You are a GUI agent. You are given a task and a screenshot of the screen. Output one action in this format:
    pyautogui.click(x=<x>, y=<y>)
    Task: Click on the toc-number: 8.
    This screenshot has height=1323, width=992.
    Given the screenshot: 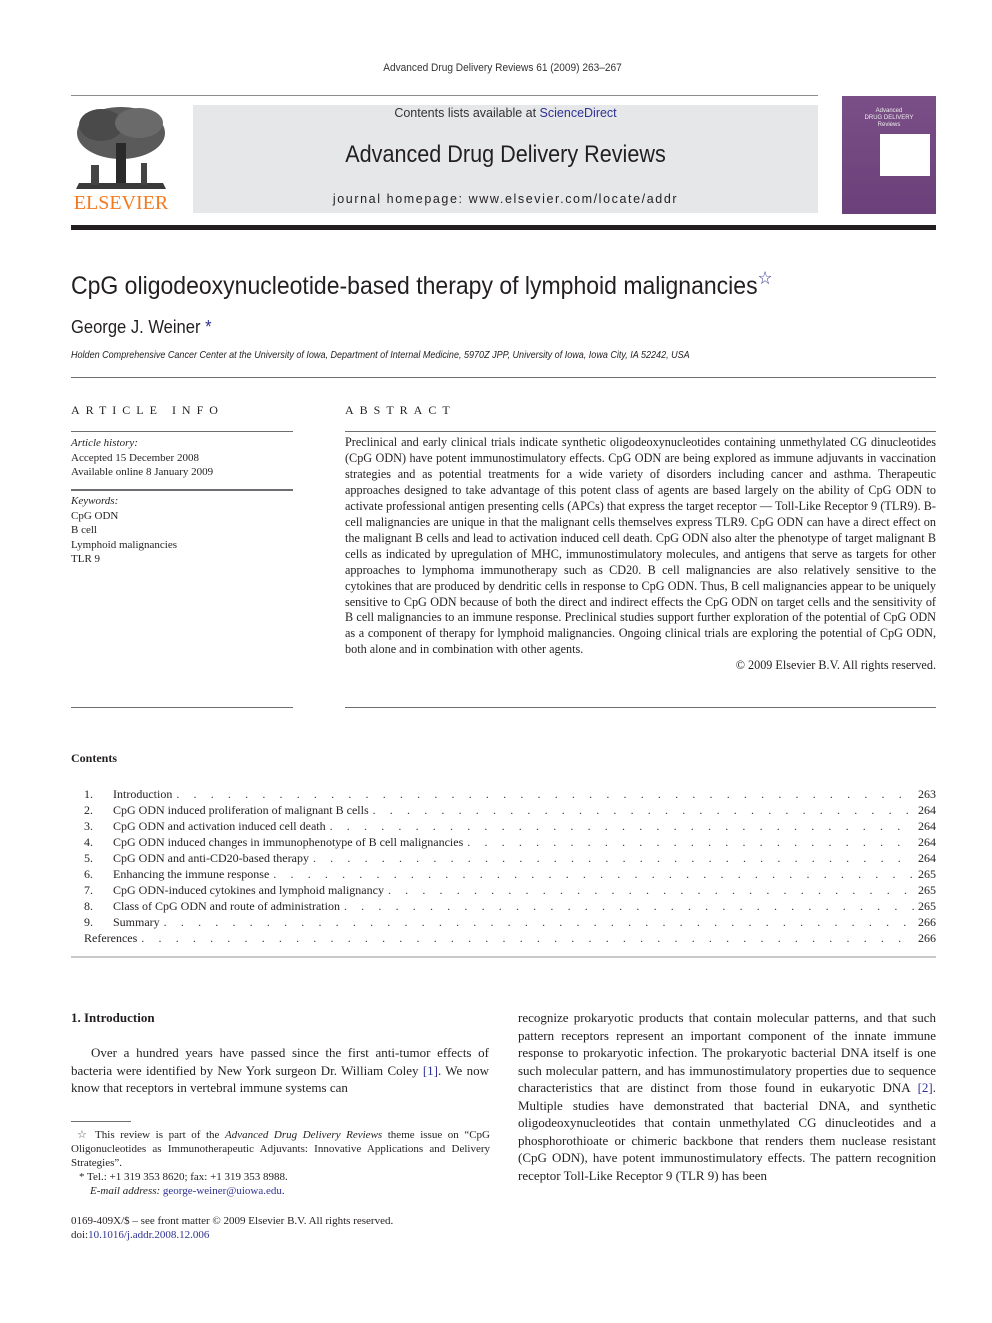 What is the action you would take?
    pyautogui.click(x=88, y=906)
    